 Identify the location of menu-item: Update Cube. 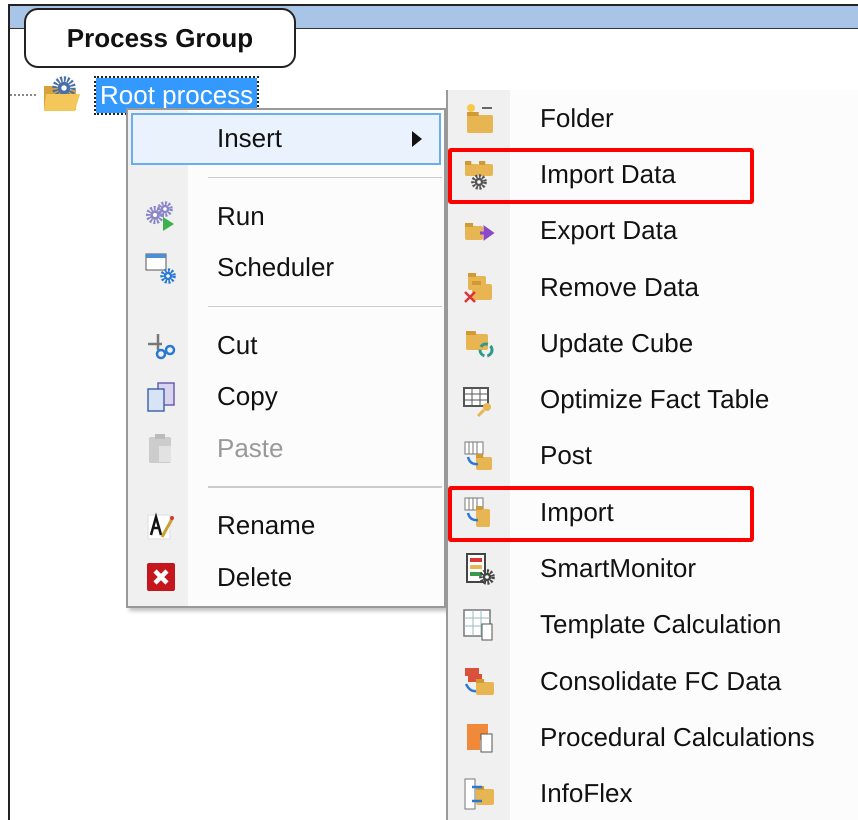
(653, 343).